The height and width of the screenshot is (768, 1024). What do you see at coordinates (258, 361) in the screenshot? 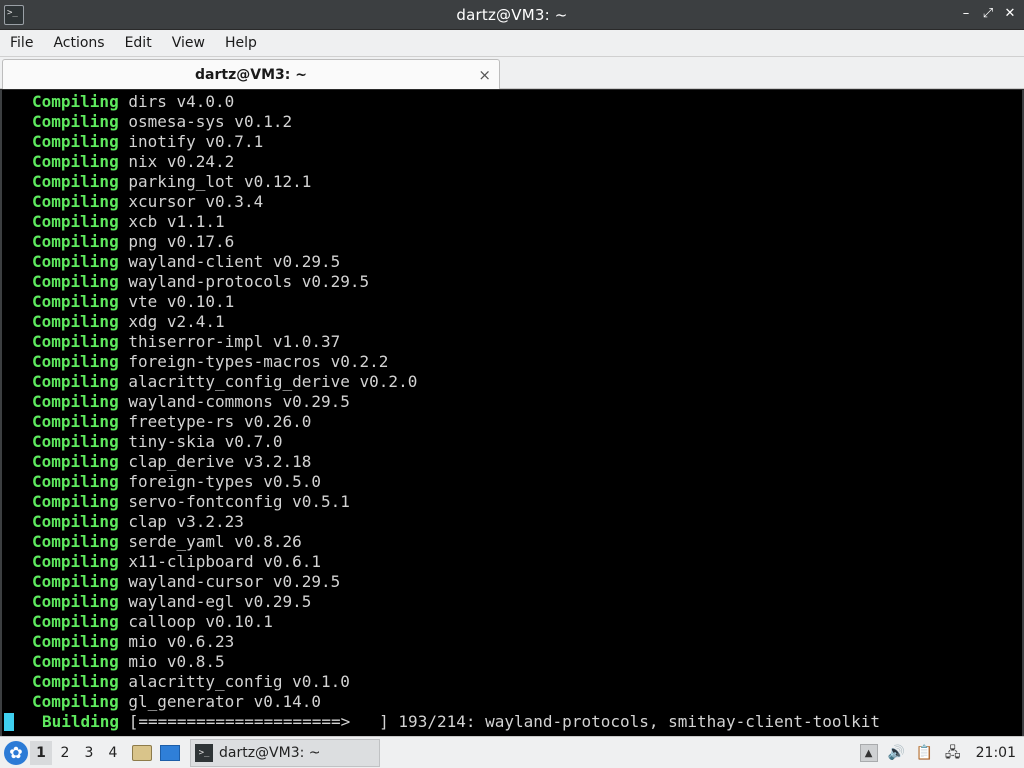
I see `line-package: foreign-types-macros v0.2.2` at bounding box center [258, 361].